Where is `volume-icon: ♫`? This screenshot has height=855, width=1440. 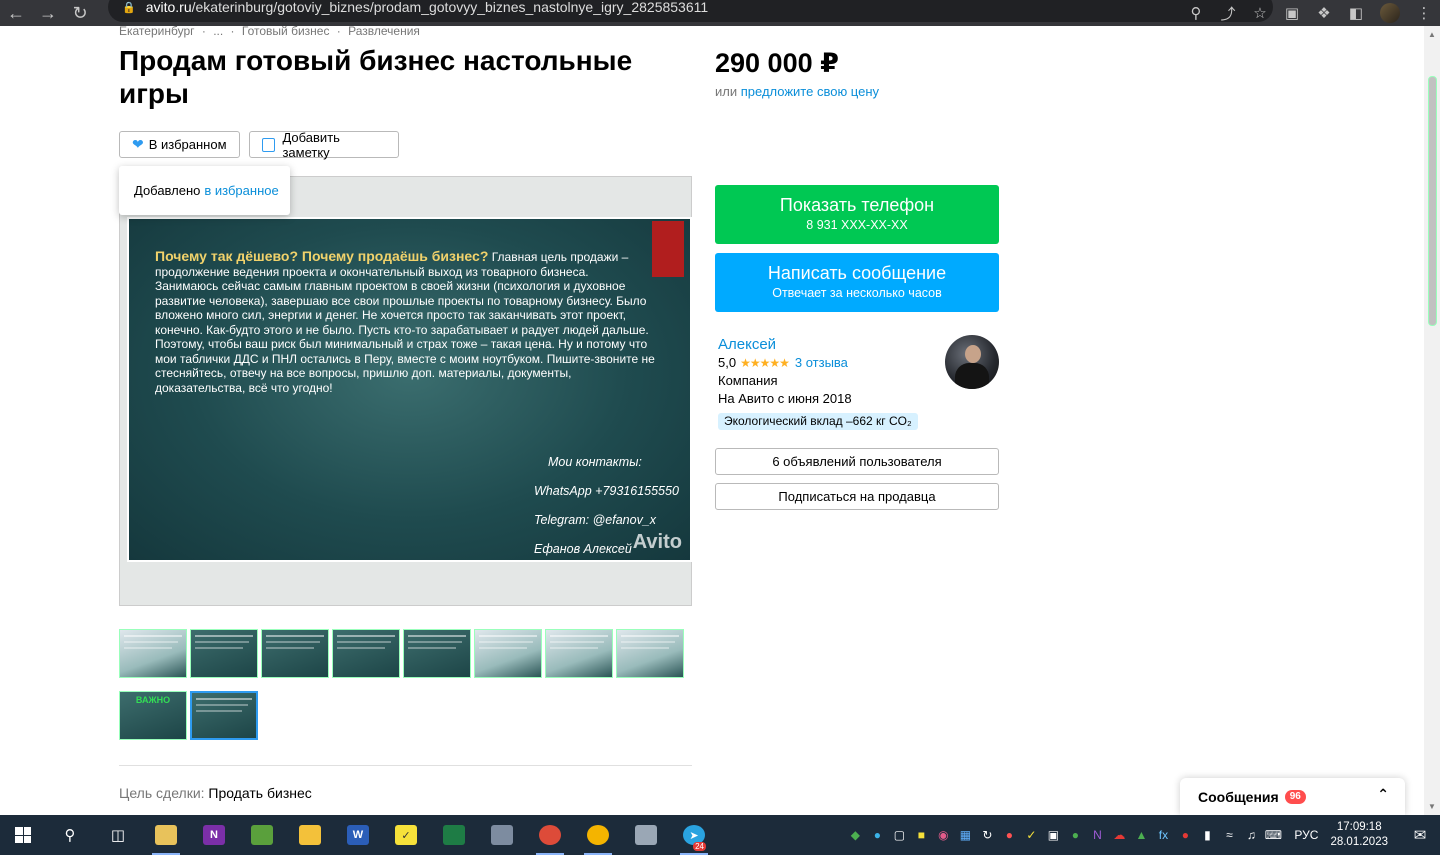
volume-icon: ♫ is located at coordinates (1251, 835).